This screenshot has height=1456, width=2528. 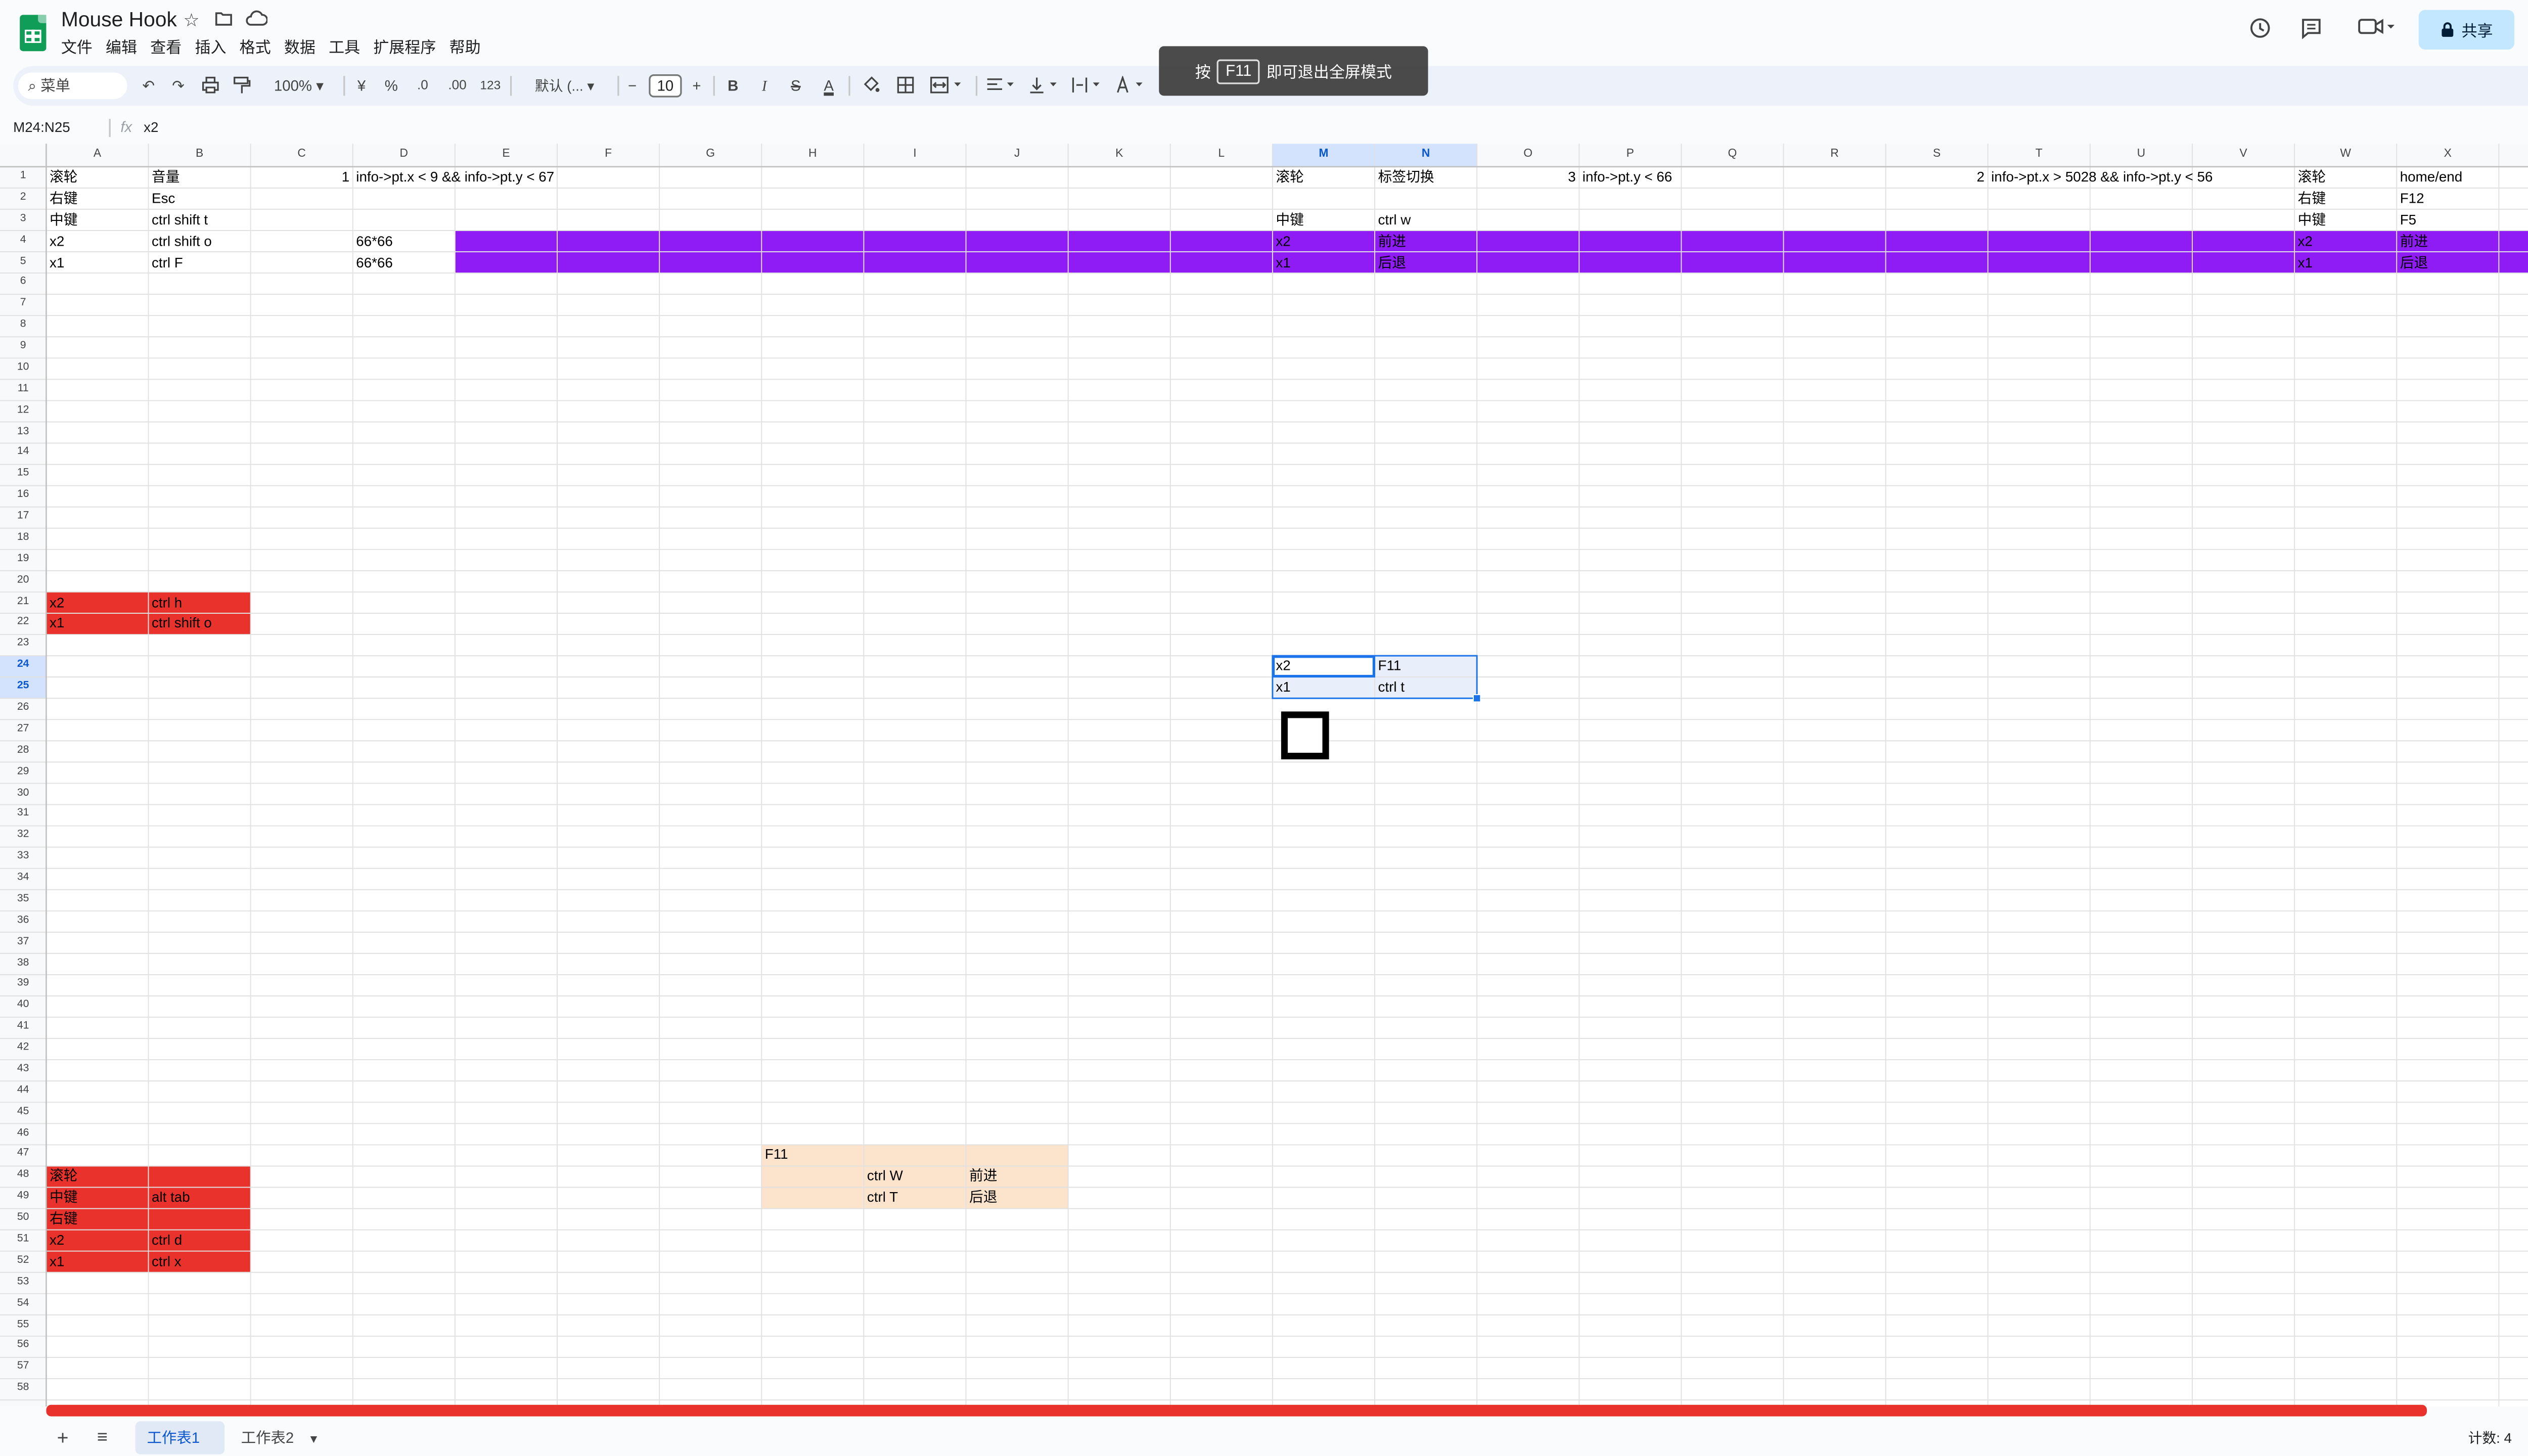 I want to click on column-header-r: R, so click(x=1834, y=155).